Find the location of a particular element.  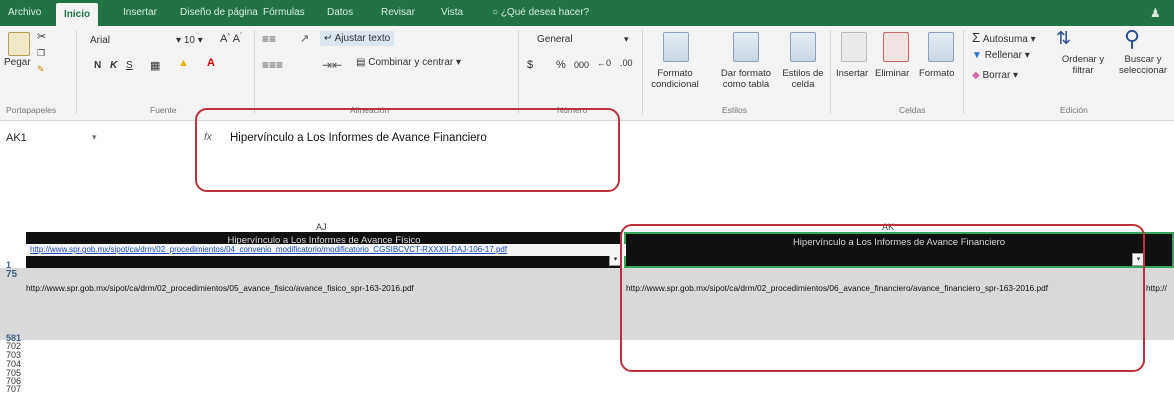

eraser-icon: ◆ is located at coordinates (976, 75).